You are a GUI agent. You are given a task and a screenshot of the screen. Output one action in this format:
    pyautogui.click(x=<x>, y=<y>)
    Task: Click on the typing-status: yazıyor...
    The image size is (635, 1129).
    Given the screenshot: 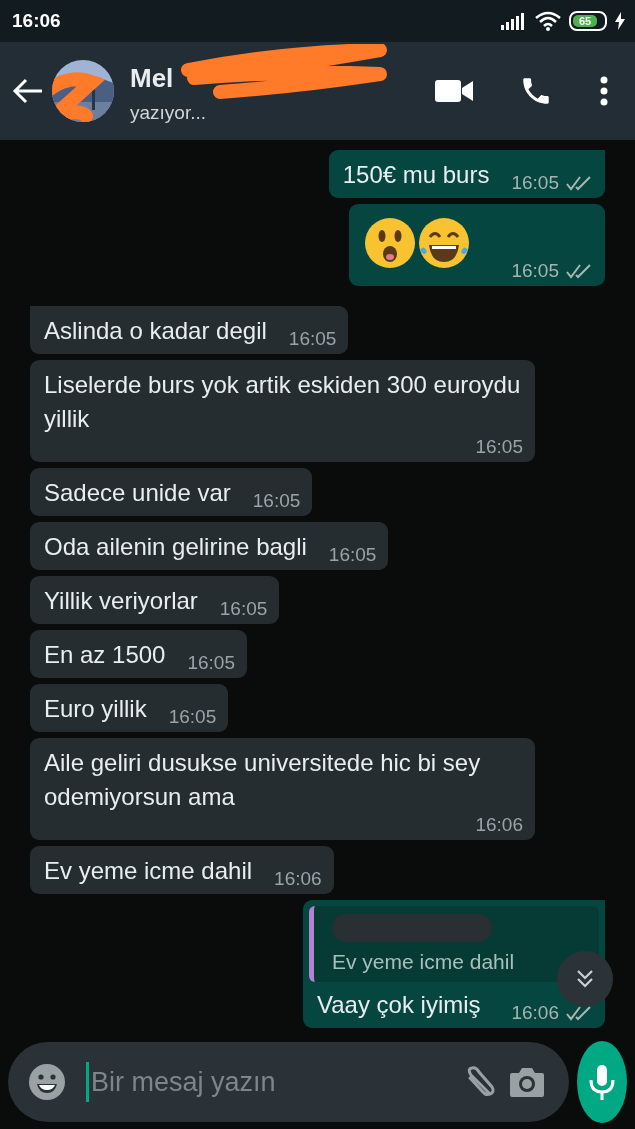 What is the action you would take?
    pyautogui.click(x=169, y=113)
    